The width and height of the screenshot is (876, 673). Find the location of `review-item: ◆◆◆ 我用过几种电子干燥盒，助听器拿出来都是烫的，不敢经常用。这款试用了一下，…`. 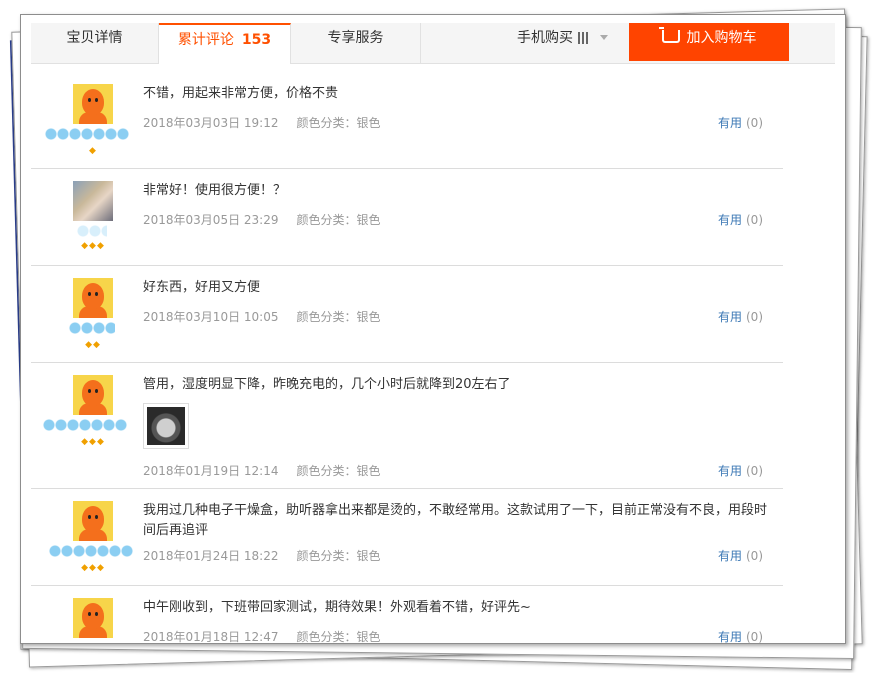

review-item: ◆◆◆ 我用过几种电子干燥盒，助听器拿出来都是烫的，不敢经常用。这款试用了一下，… is located at coordinates (407, 537).